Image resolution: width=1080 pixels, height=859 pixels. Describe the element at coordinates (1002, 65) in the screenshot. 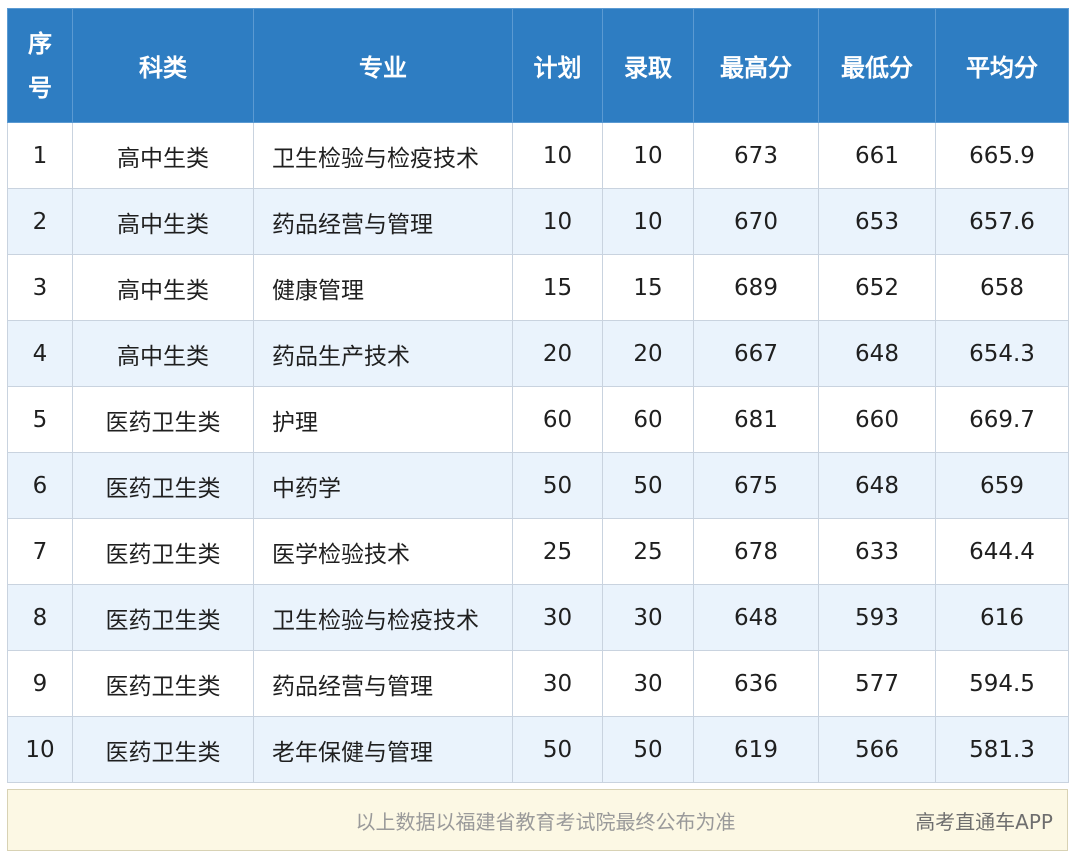

I see `header-avg-score: 平均分` at that location.